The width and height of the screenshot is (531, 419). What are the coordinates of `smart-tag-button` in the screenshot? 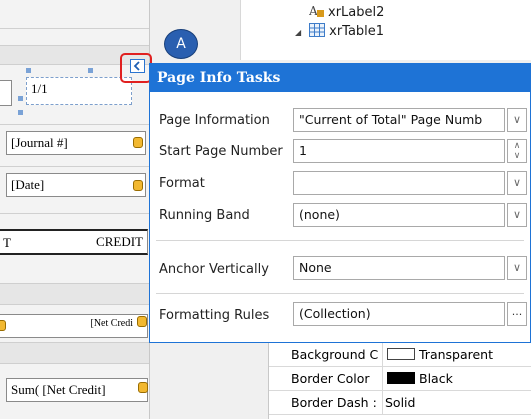 It's located at (137, 66).